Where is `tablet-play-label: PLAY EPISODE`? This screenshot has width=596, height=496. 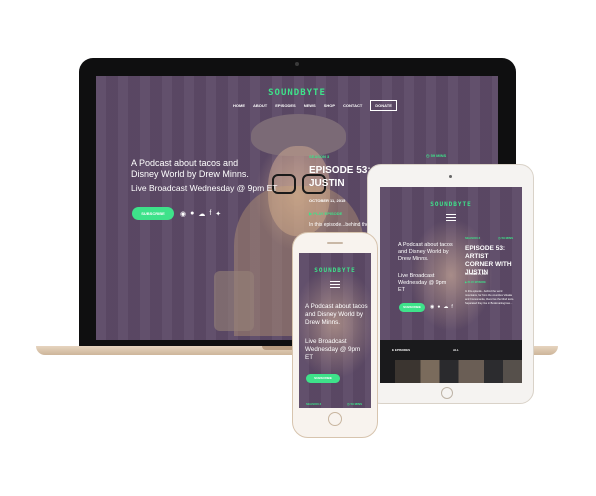
tablet-play-label: PLAY EPISODE is located at coordinates (476, 282).